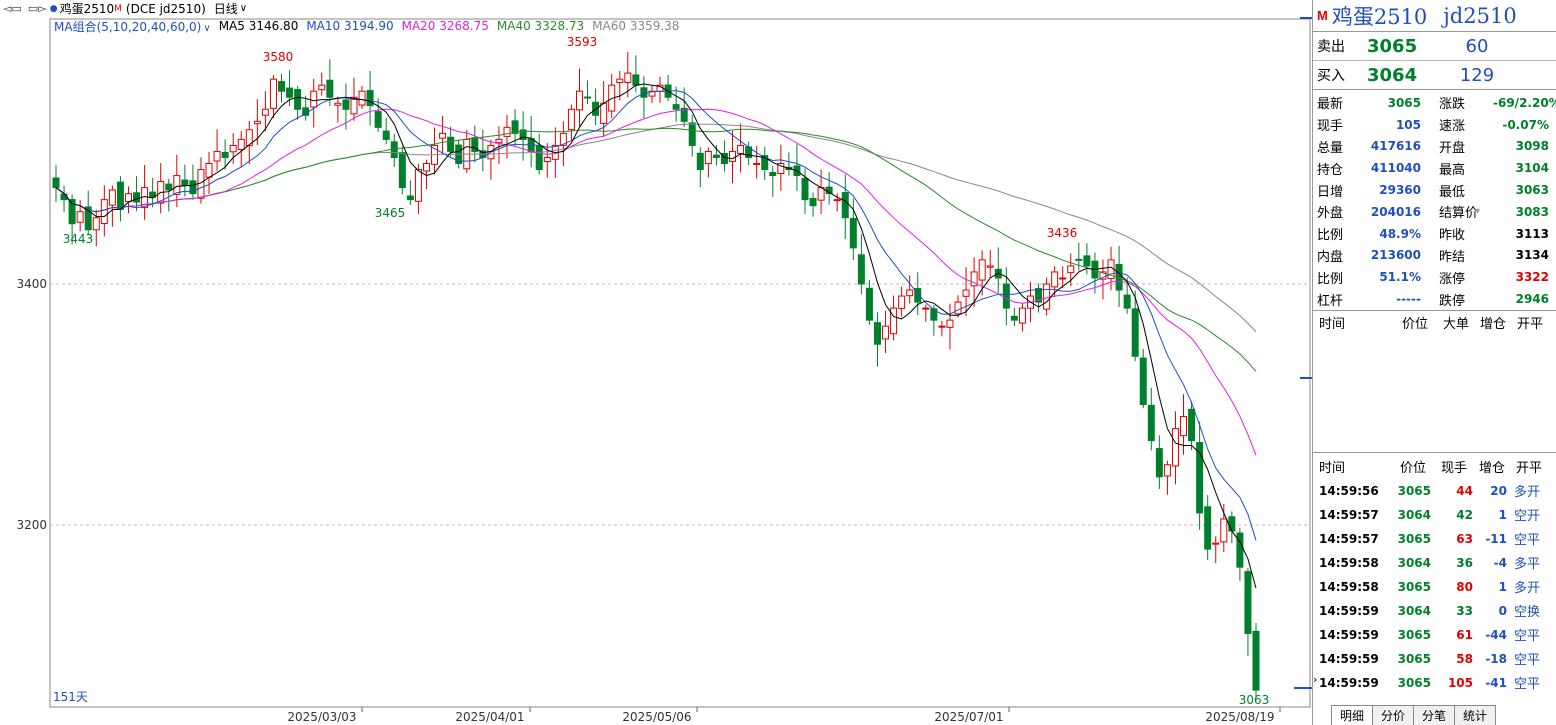  Describe the element at coordinates (1453, 469) in the screenshot. I see `column-header: 现手` at that location.